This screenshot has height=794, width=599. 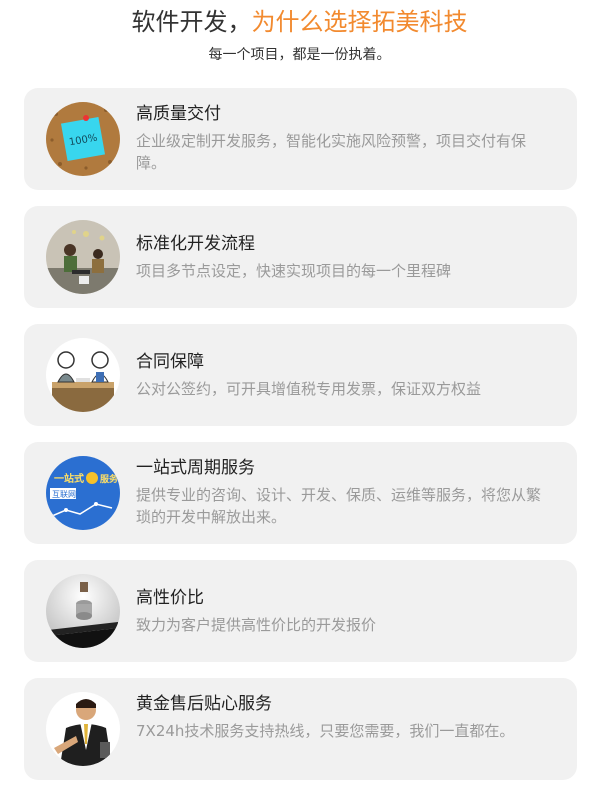 What do you see at coordinates (83, 493) in the screenshot?
I see `one-stop-service-icon: 一站式 服务 互联网` at bounding box center [83, 493].